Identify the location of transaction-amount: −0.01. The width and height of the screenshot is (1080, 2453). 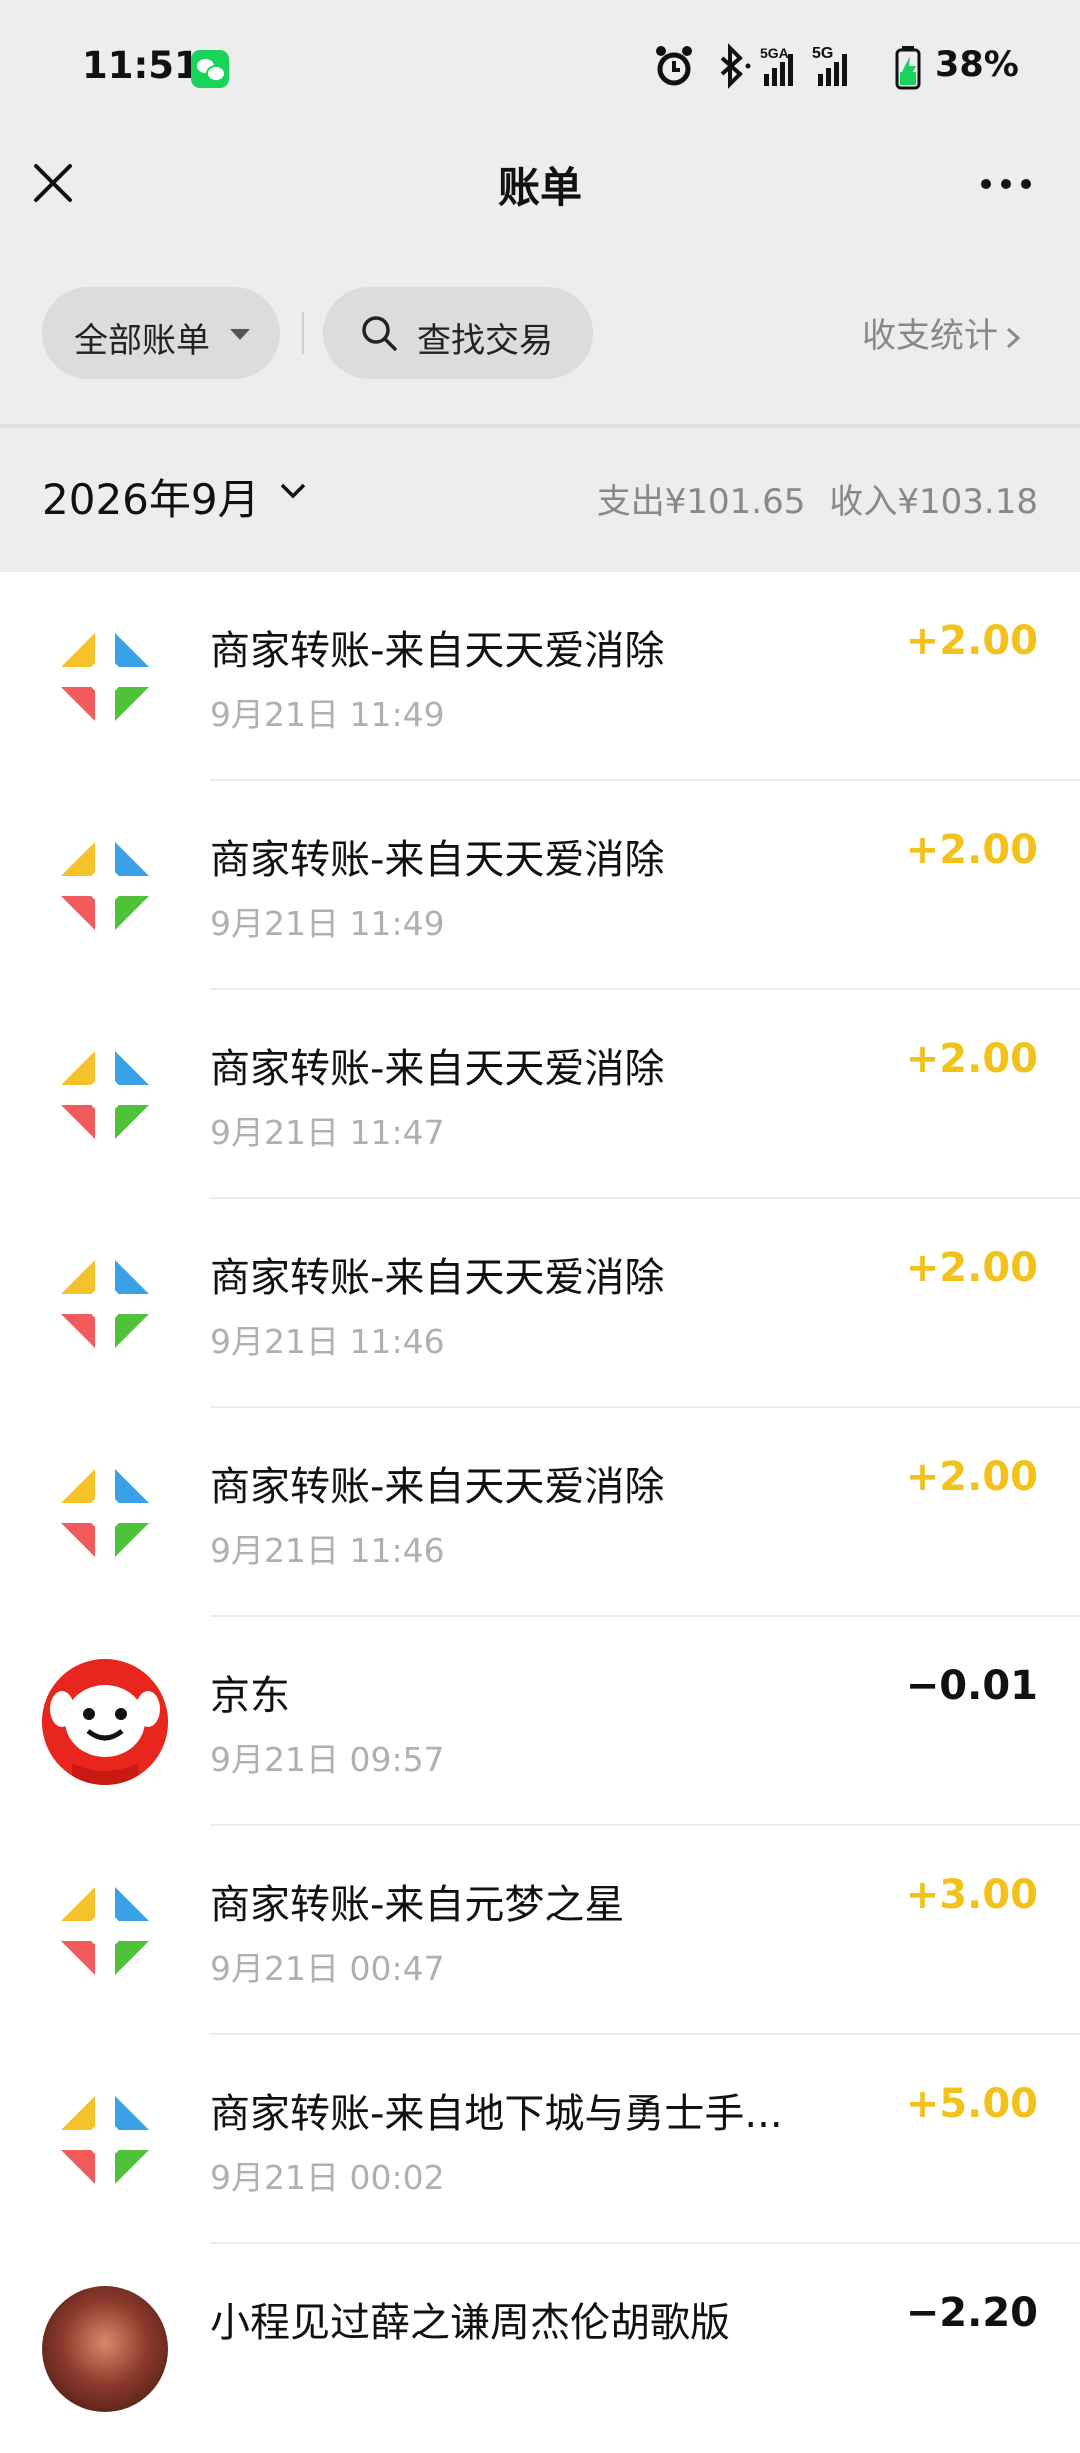
(971, 1686).